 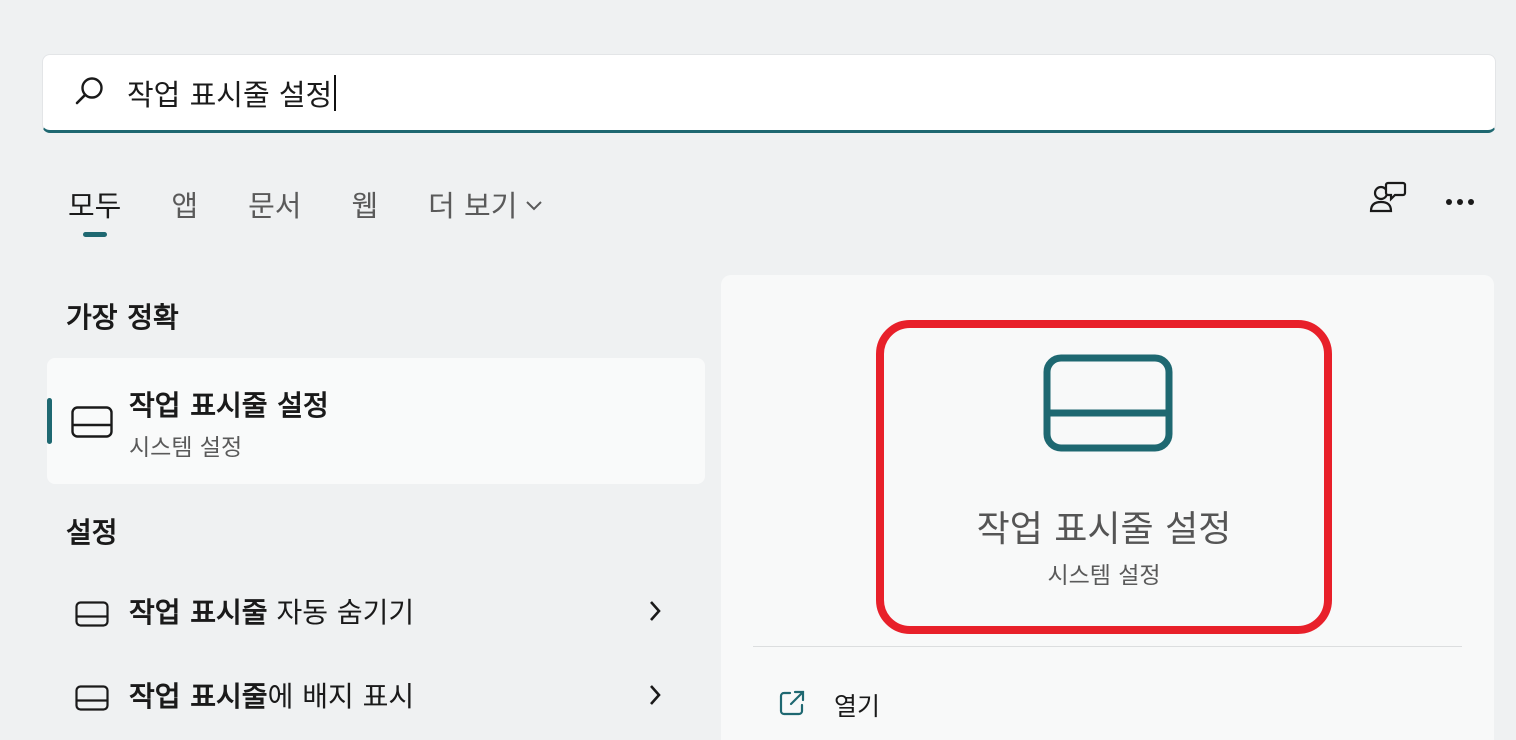 I want to click on tab-more-label: 더 보기, so click(x=473, y=206).